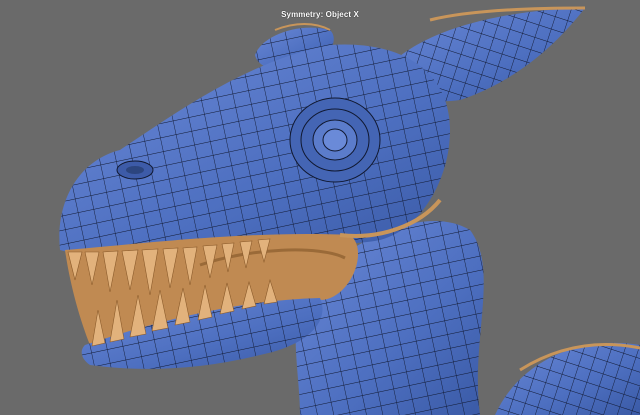  Describe the element at coordinates (335, 140) in the screenshot. I see `eye-socket` at that location.